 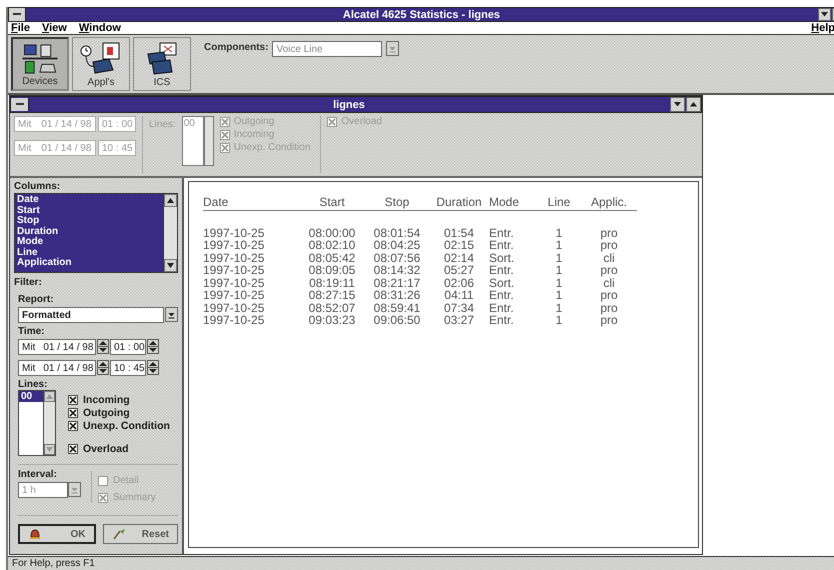 I want to click on toolbar-button: ICS, so click(x=162, y=64).